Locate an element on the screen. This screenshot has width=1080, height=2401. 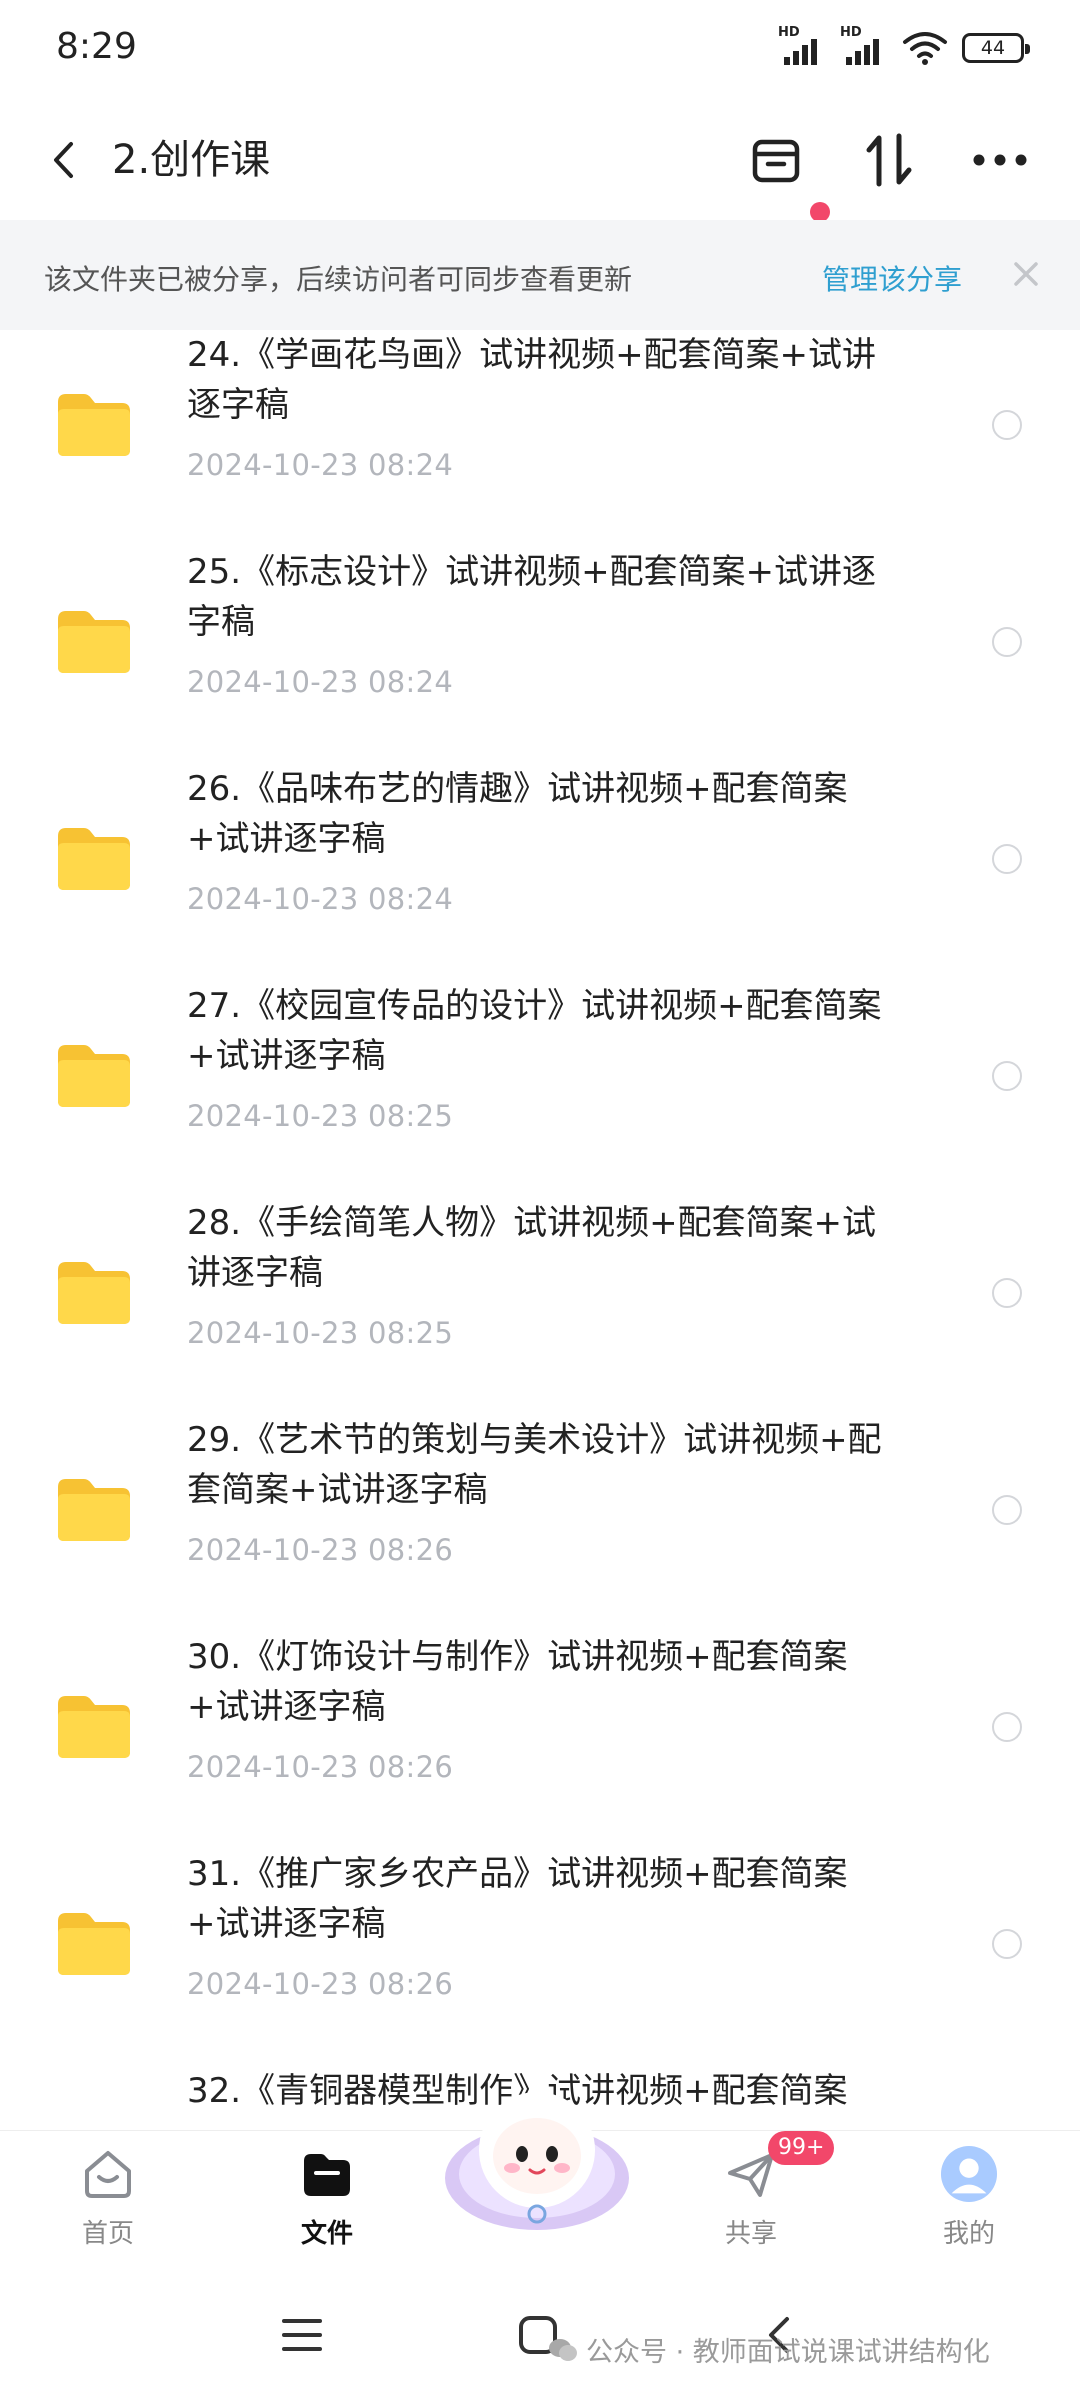
more-icon is located at coordinates (1000, 160).